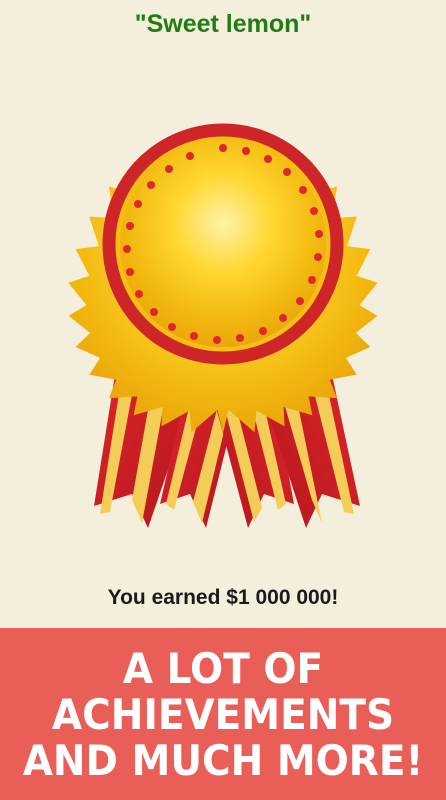 The width and height of the screenshot is (446, 800). What do you see at coordinates (223, 244) in the screenshot?
I see `seal-inner-disc` at bounding box center [223, 244].